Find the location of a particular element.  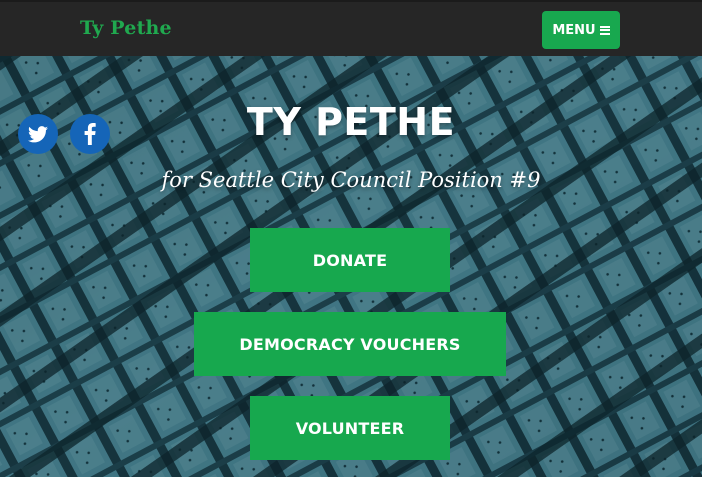

donate-button: DONATE is located at coordinates (350, 260).